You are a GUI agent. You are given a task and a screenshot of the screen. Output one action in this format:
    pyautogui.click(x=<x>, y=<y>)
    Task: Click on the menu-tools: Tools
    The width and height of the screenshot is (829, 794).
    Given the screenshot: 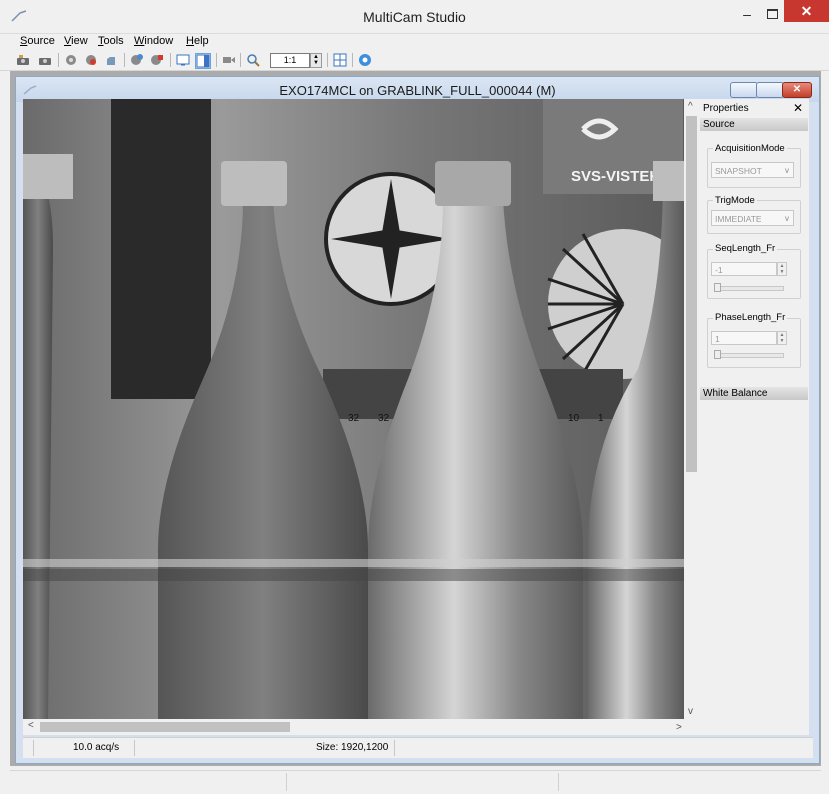 What is the action you would take?
    pyautogui.click(x=111, y=41)
    